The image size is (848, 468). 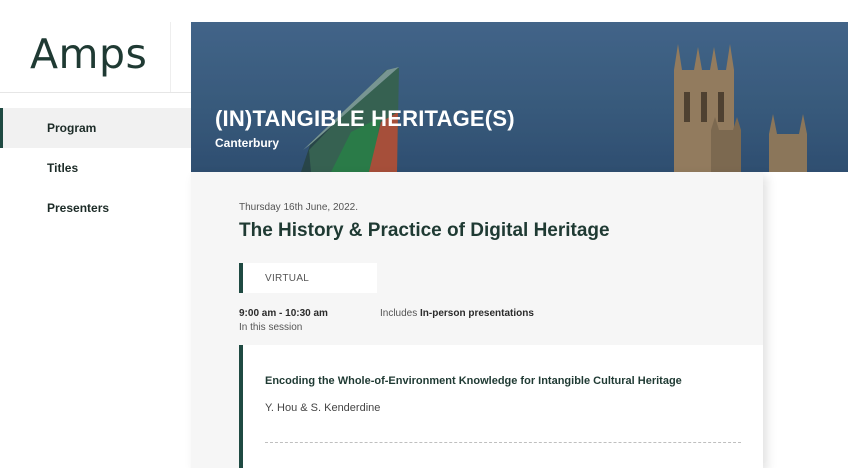 What do you see at coordinates (95, 208) in the screenshot?
I see `sidebar-item-presenters: Presenters` at bounding box center [95, 208].